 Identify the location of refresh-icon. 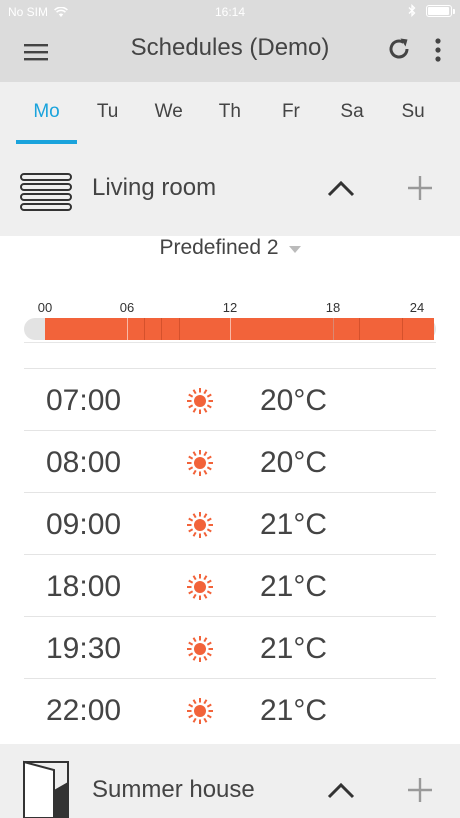
(399, 49).